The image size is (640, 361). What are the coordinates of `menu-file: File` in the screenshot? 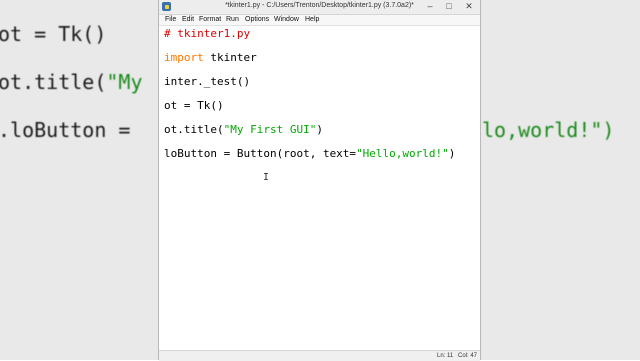 It's located at (170, 19).